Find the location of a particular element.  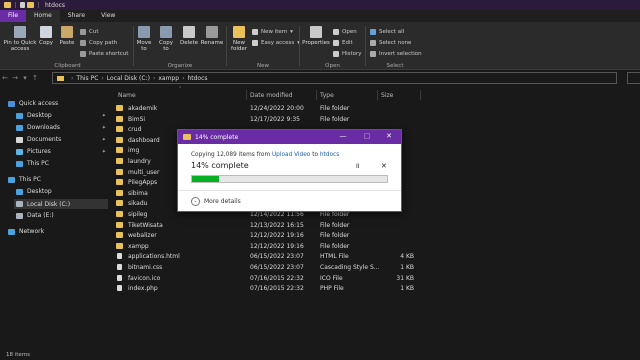

open-button: Open is located at coordinates (345, 32).